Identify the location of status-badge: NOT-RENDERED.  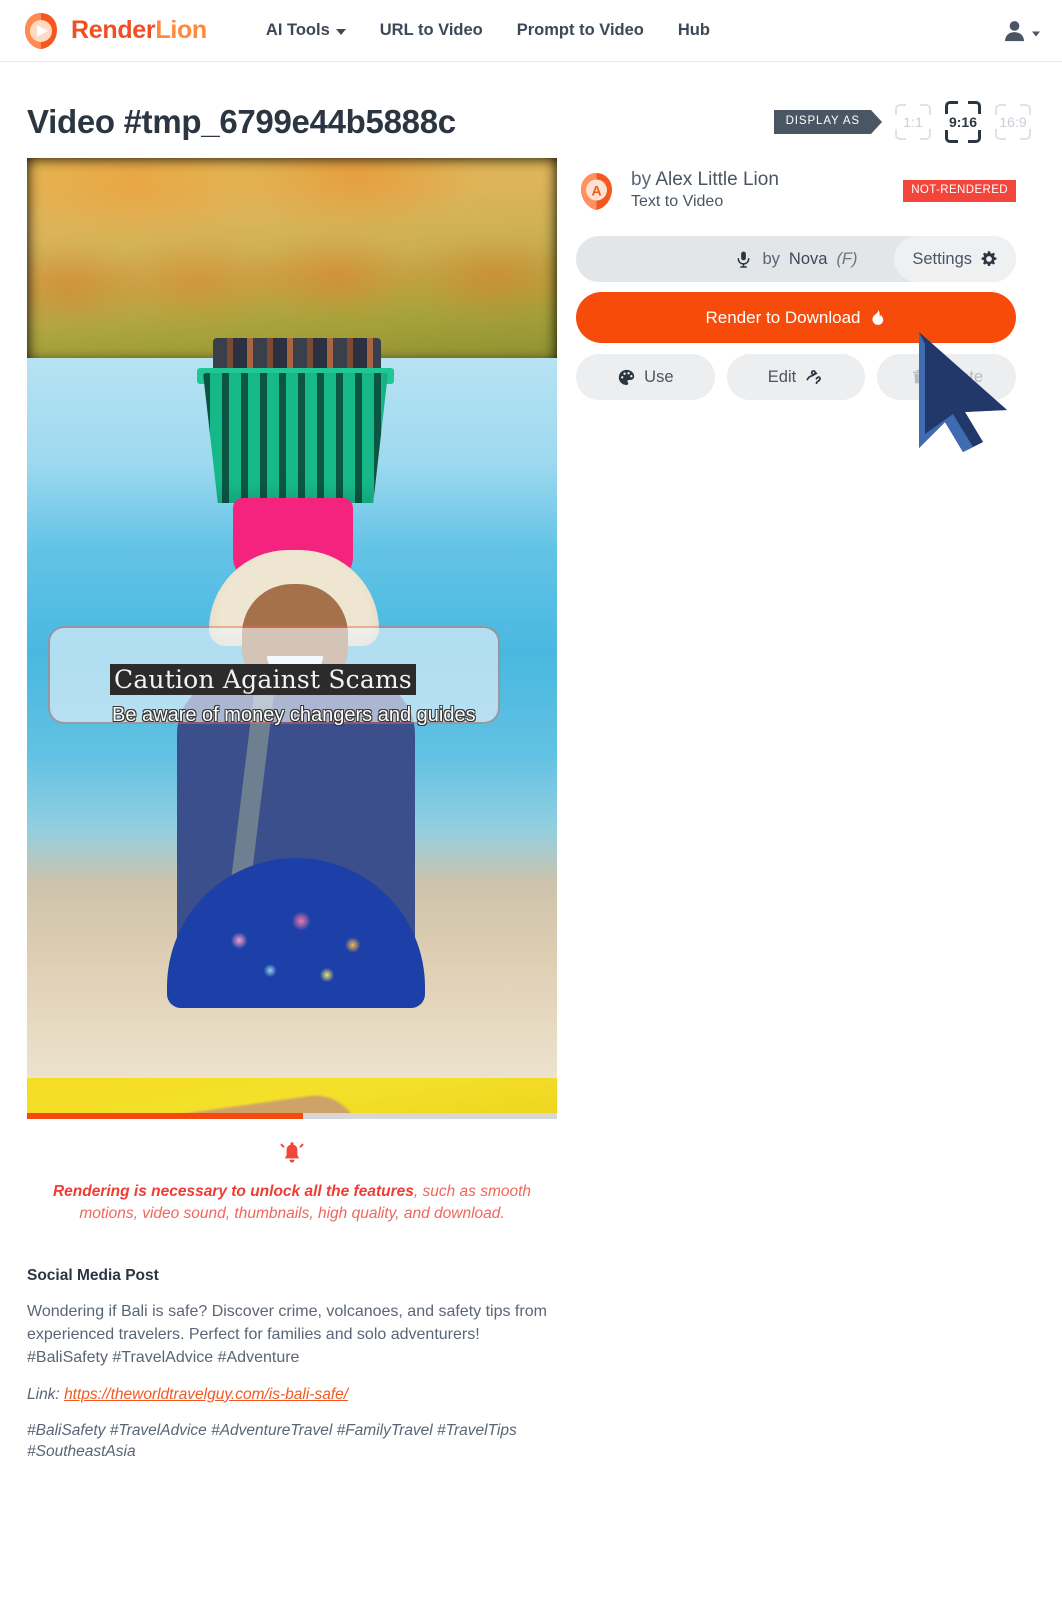
(959, 191).